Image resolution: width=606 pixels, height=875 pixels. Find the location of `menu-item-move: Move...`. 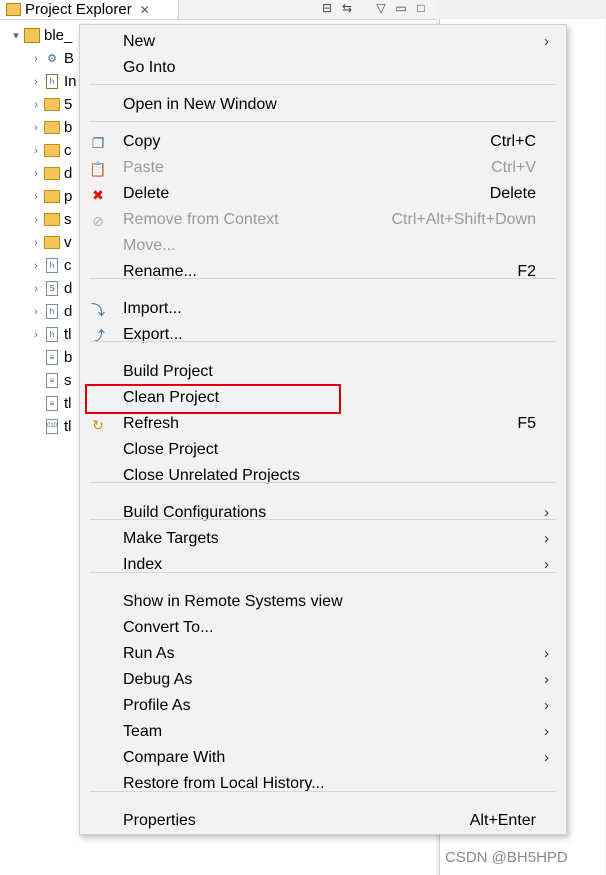

menu-item-move: Move... is located at coordinates (323, 247).